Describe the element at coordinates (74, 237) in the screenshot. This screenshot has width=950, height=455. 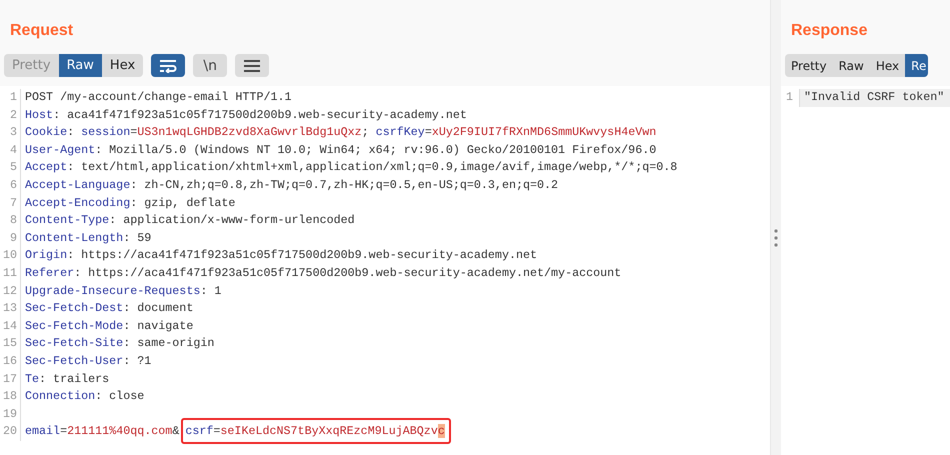
I see `param-name: Content-Length` at that location.